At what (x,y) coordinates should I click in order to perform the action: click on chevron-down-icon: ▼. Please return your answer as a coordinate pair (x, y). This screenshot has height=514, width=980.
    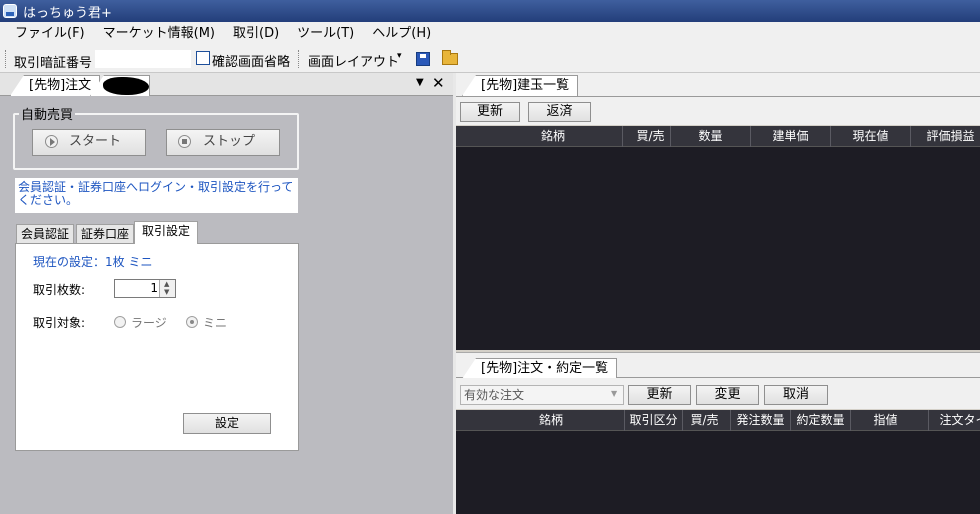
    Looking at the image, I should click on (614, 393).